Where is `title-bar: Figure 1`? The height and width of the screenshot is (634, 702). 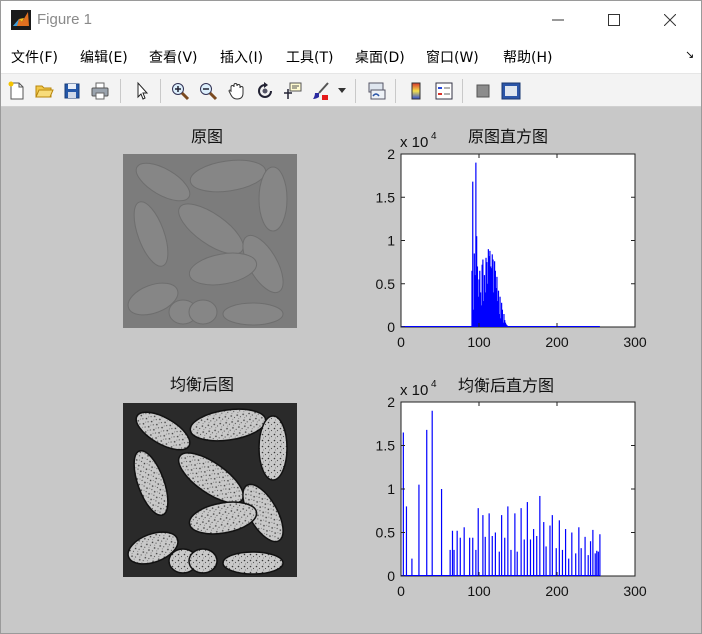 title-bar: Figure 1 is located at coordinates (351, 20).